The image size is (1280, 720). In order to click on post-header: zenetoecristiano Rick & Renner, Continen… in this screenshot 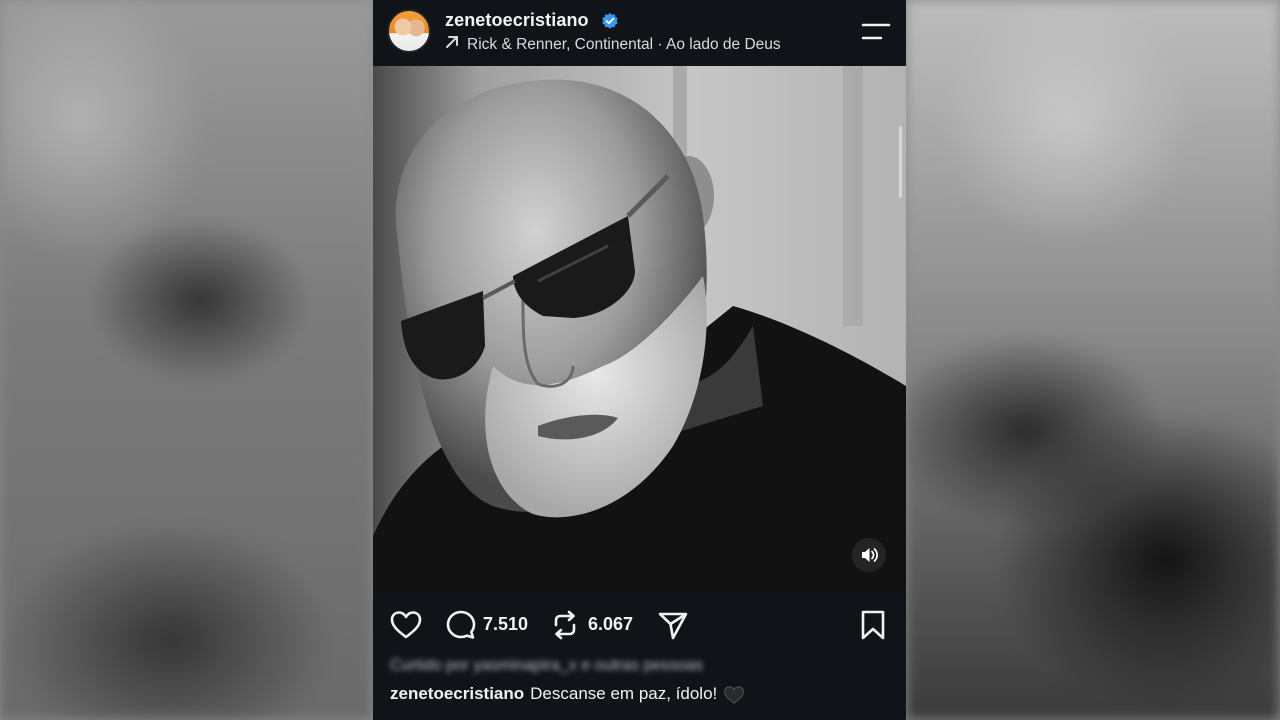, I will do `click(639, 33)`.